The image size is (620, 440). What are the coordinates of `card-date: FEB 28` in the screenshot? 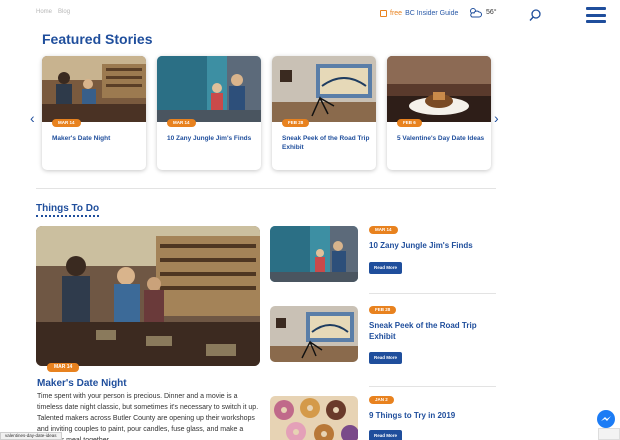 It's located at (296, 123).